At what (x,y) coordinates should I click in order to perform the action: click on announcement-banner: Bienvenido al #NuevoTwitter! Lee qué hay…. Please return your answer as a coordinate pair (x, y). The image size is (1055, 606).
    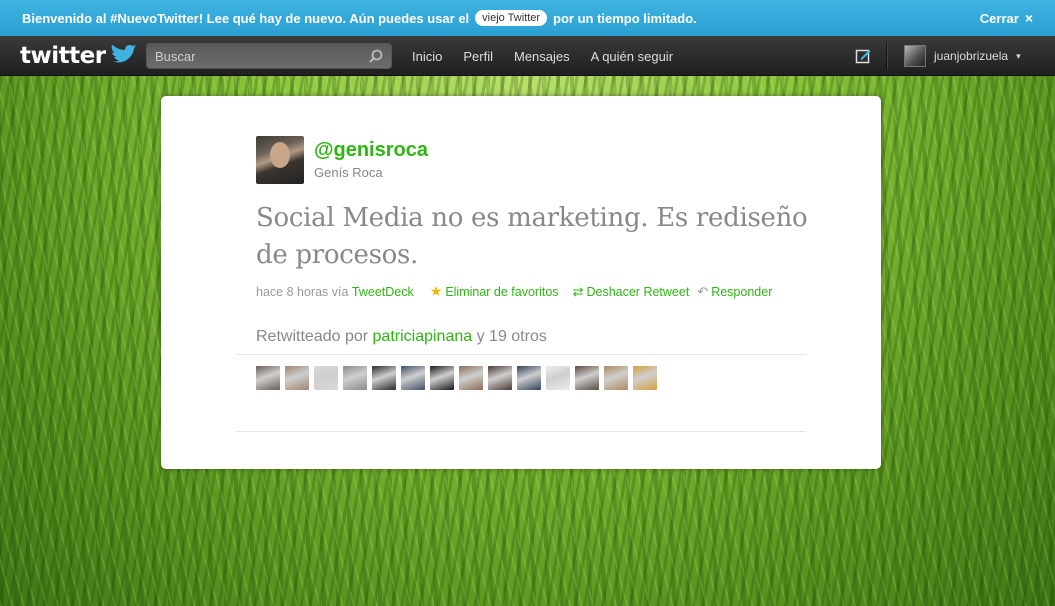
    Looking at the image, I should click on (527, 18).